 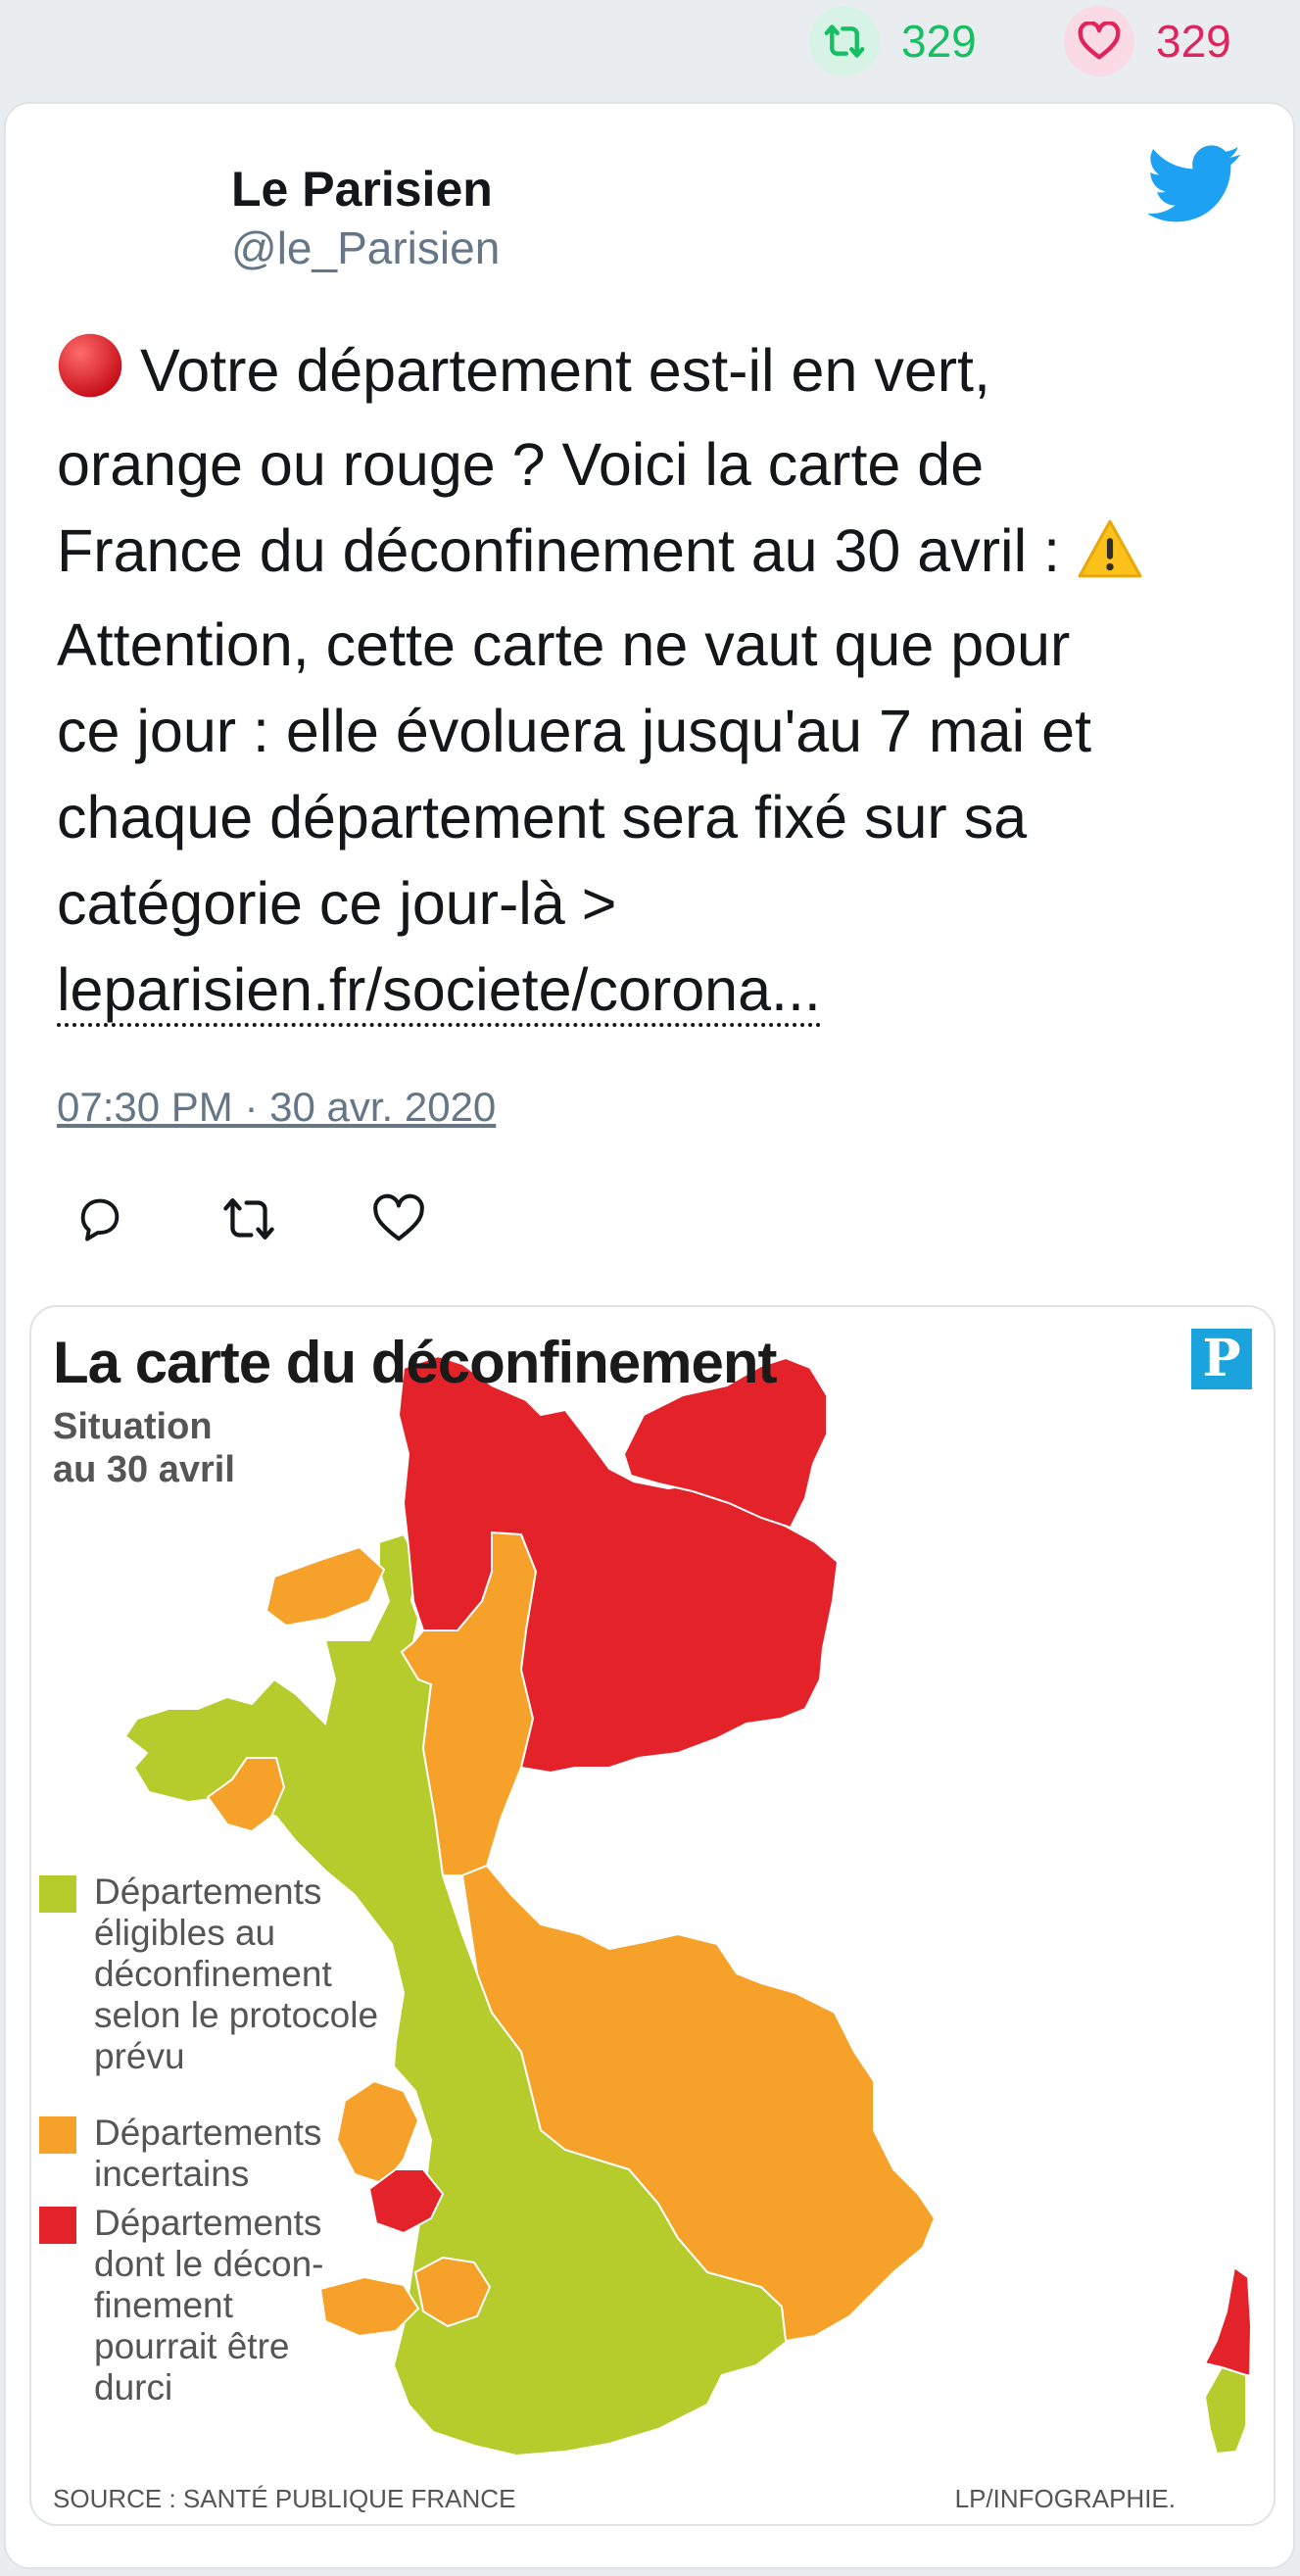 I want to click on legend-item-orange: Départements incertains, so click(x=214, y=2154).